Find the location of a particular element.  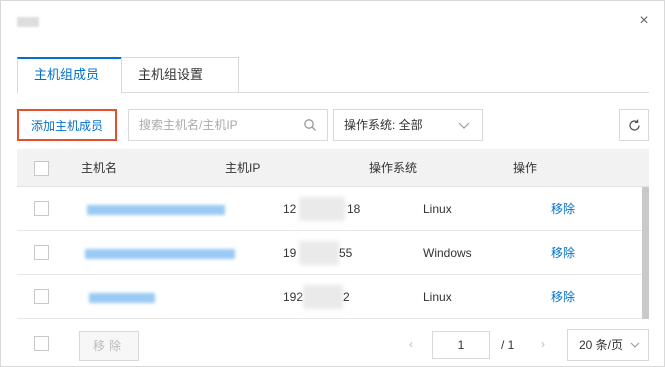

table-row: 19 55 Windows 移除 is located at coordinates (333, 253).